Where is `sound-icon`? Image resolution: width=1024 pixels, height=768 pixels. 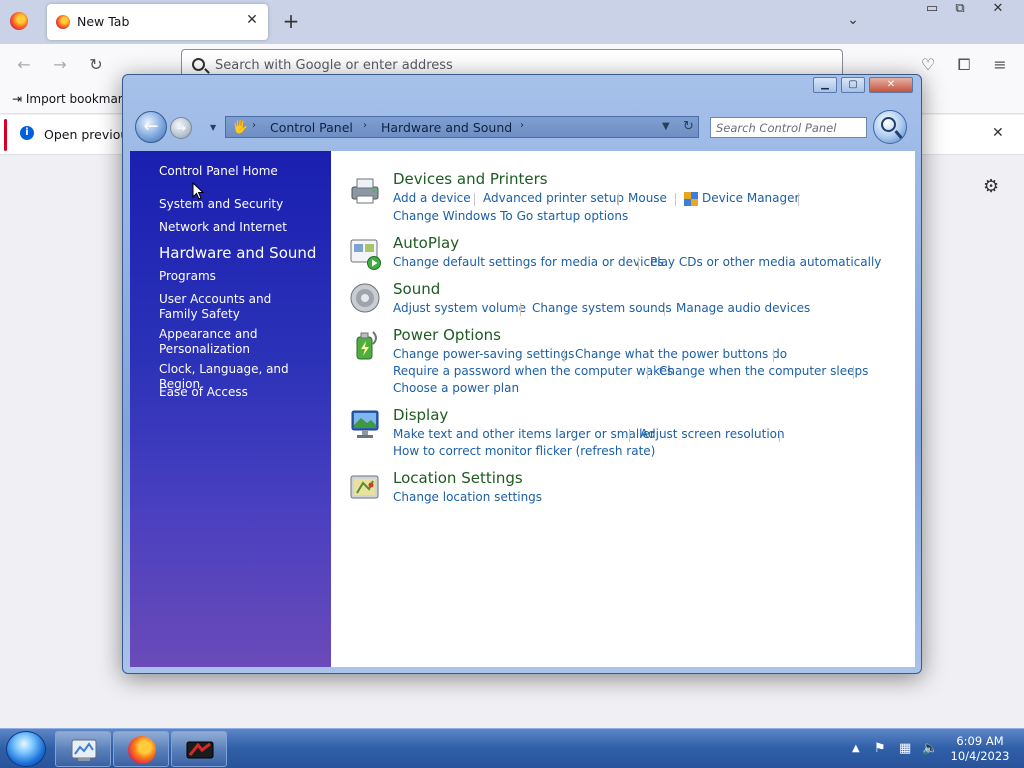 sound-icon is located at coordinates (365, 298).